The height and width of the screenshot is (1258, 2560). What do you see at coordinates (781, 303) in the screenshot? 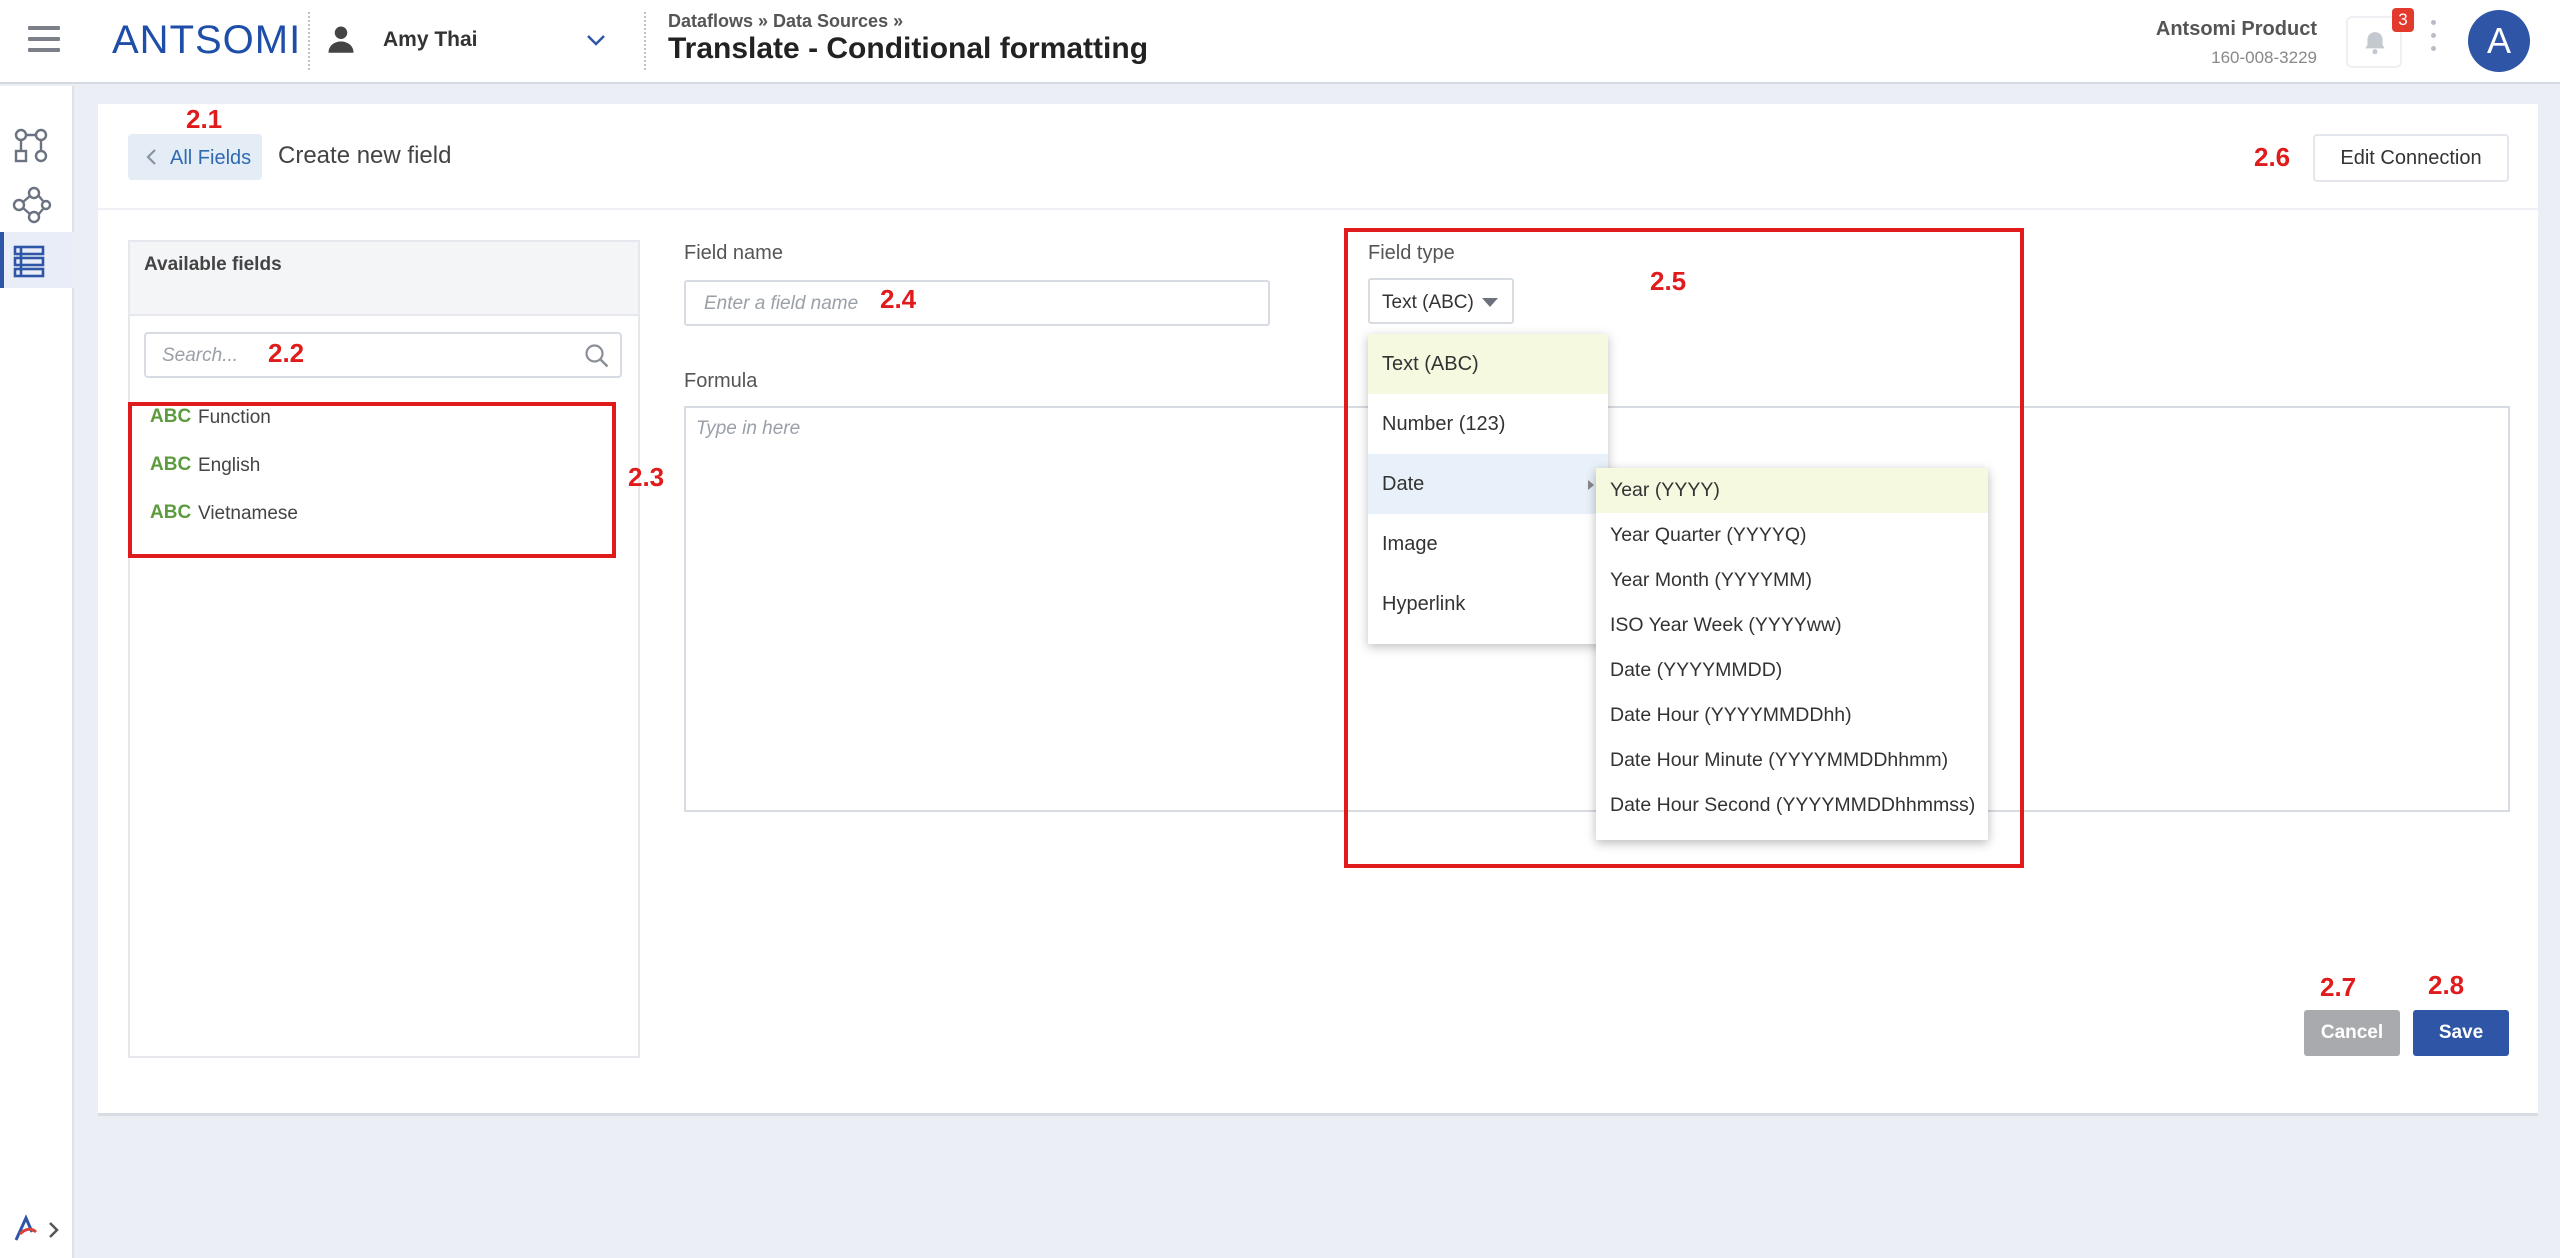
I see `field-name-placeholder: Enter a field name` at bounding box center [781, 303].